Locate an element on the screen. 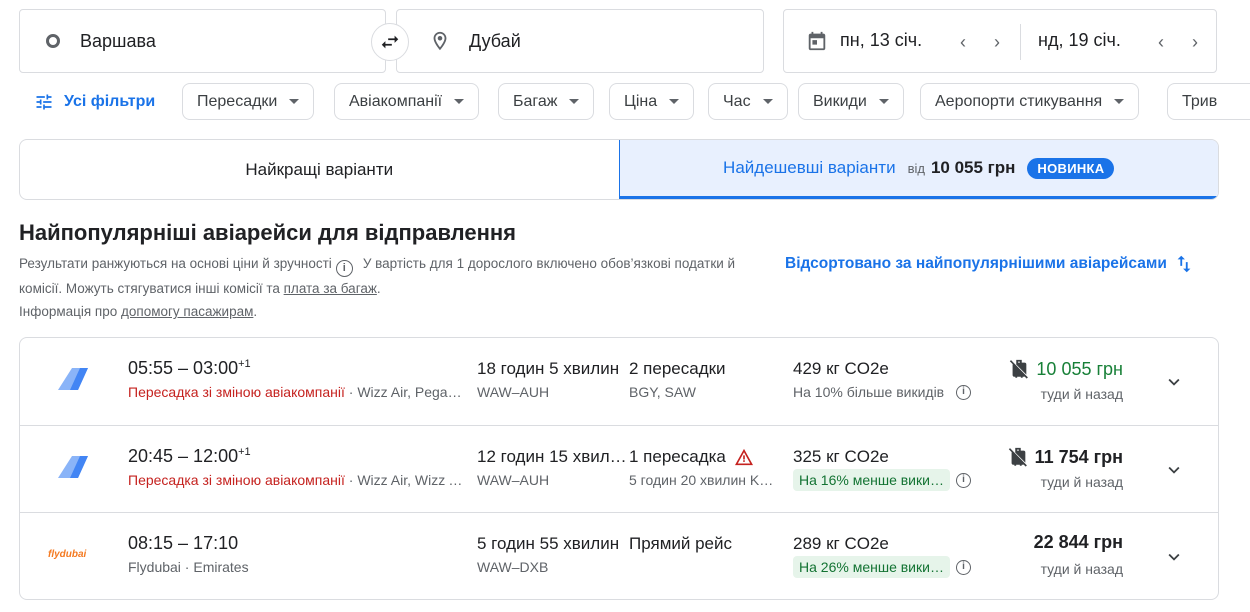 The height and width of the screenshot is (612, 1250). destination-value: Дубай is located at coordinates (495, 40).